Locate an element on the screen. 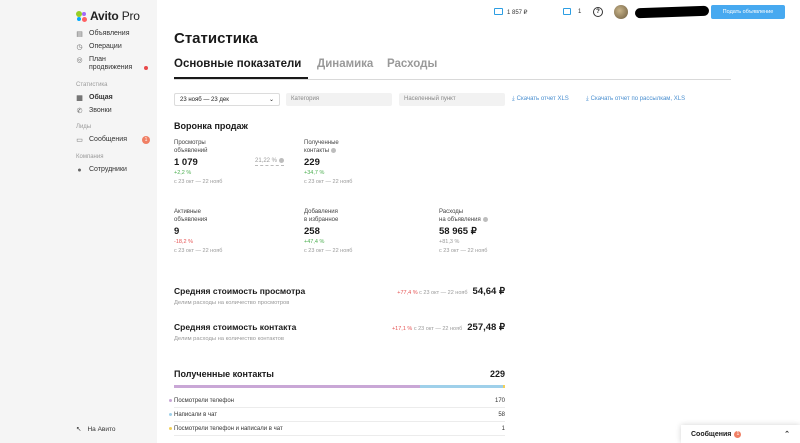 The width and height of the screenshot is (800, 443). phone-icon: ✆ is located at coordinates (79, 111).